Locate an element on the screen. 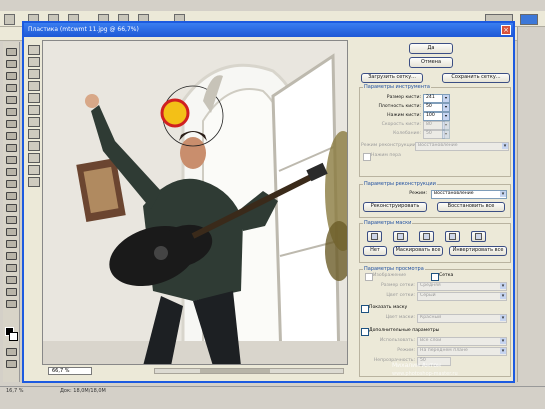 The width and height of the screenshot is (545, 409). cancel-button: Отмена is located at coordinates (431, 62).